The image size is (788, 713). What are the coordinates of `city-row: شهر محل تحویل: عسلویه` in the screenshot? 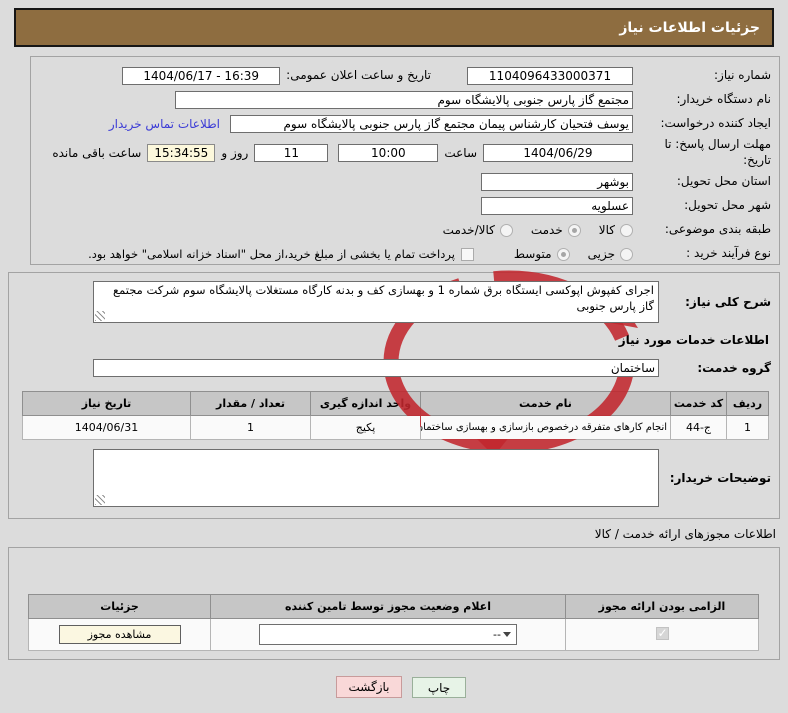 It's located at (405, 206).